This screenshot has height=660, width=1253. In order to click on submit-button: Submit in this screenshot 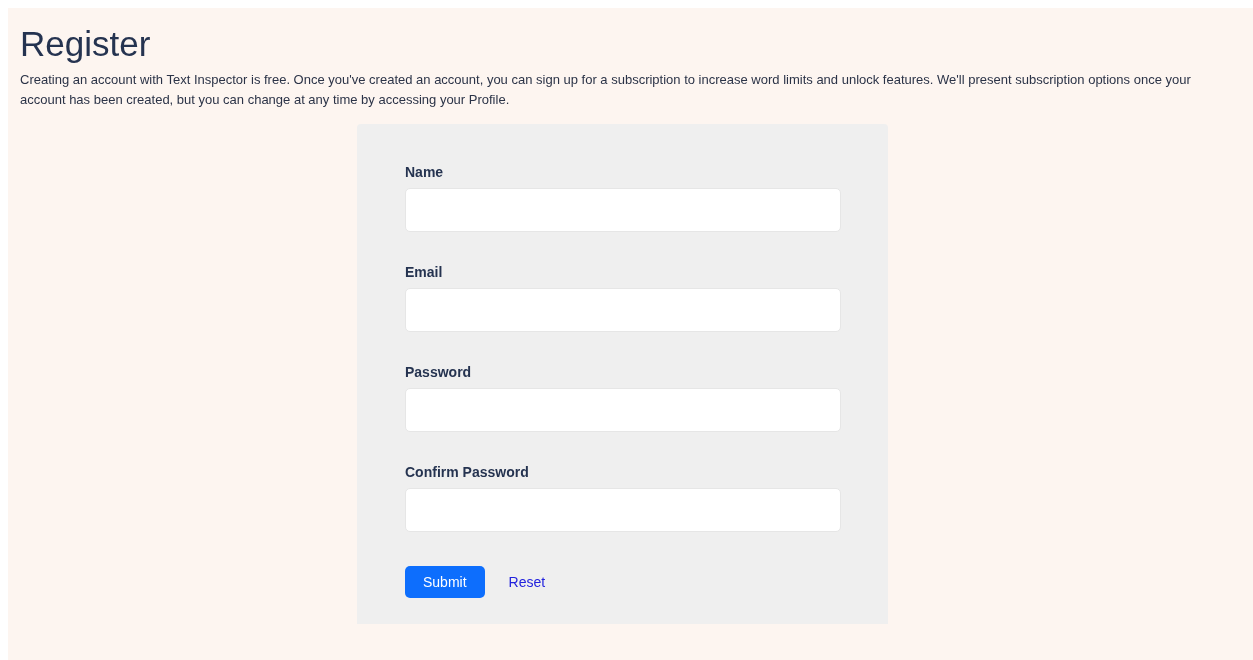, I will do `click(445, 582)`.